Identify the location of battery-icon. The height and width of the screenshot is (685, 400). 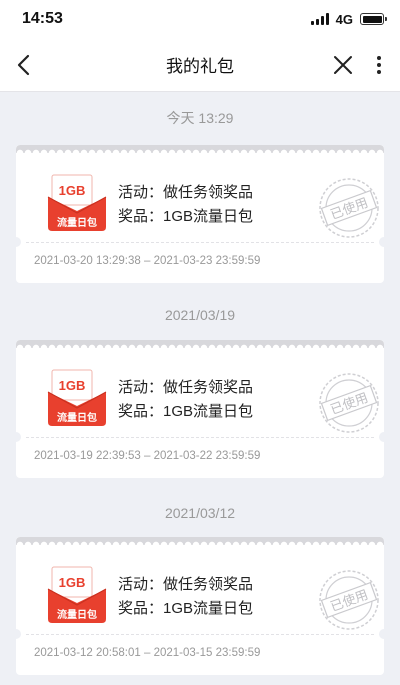
(373, 19).